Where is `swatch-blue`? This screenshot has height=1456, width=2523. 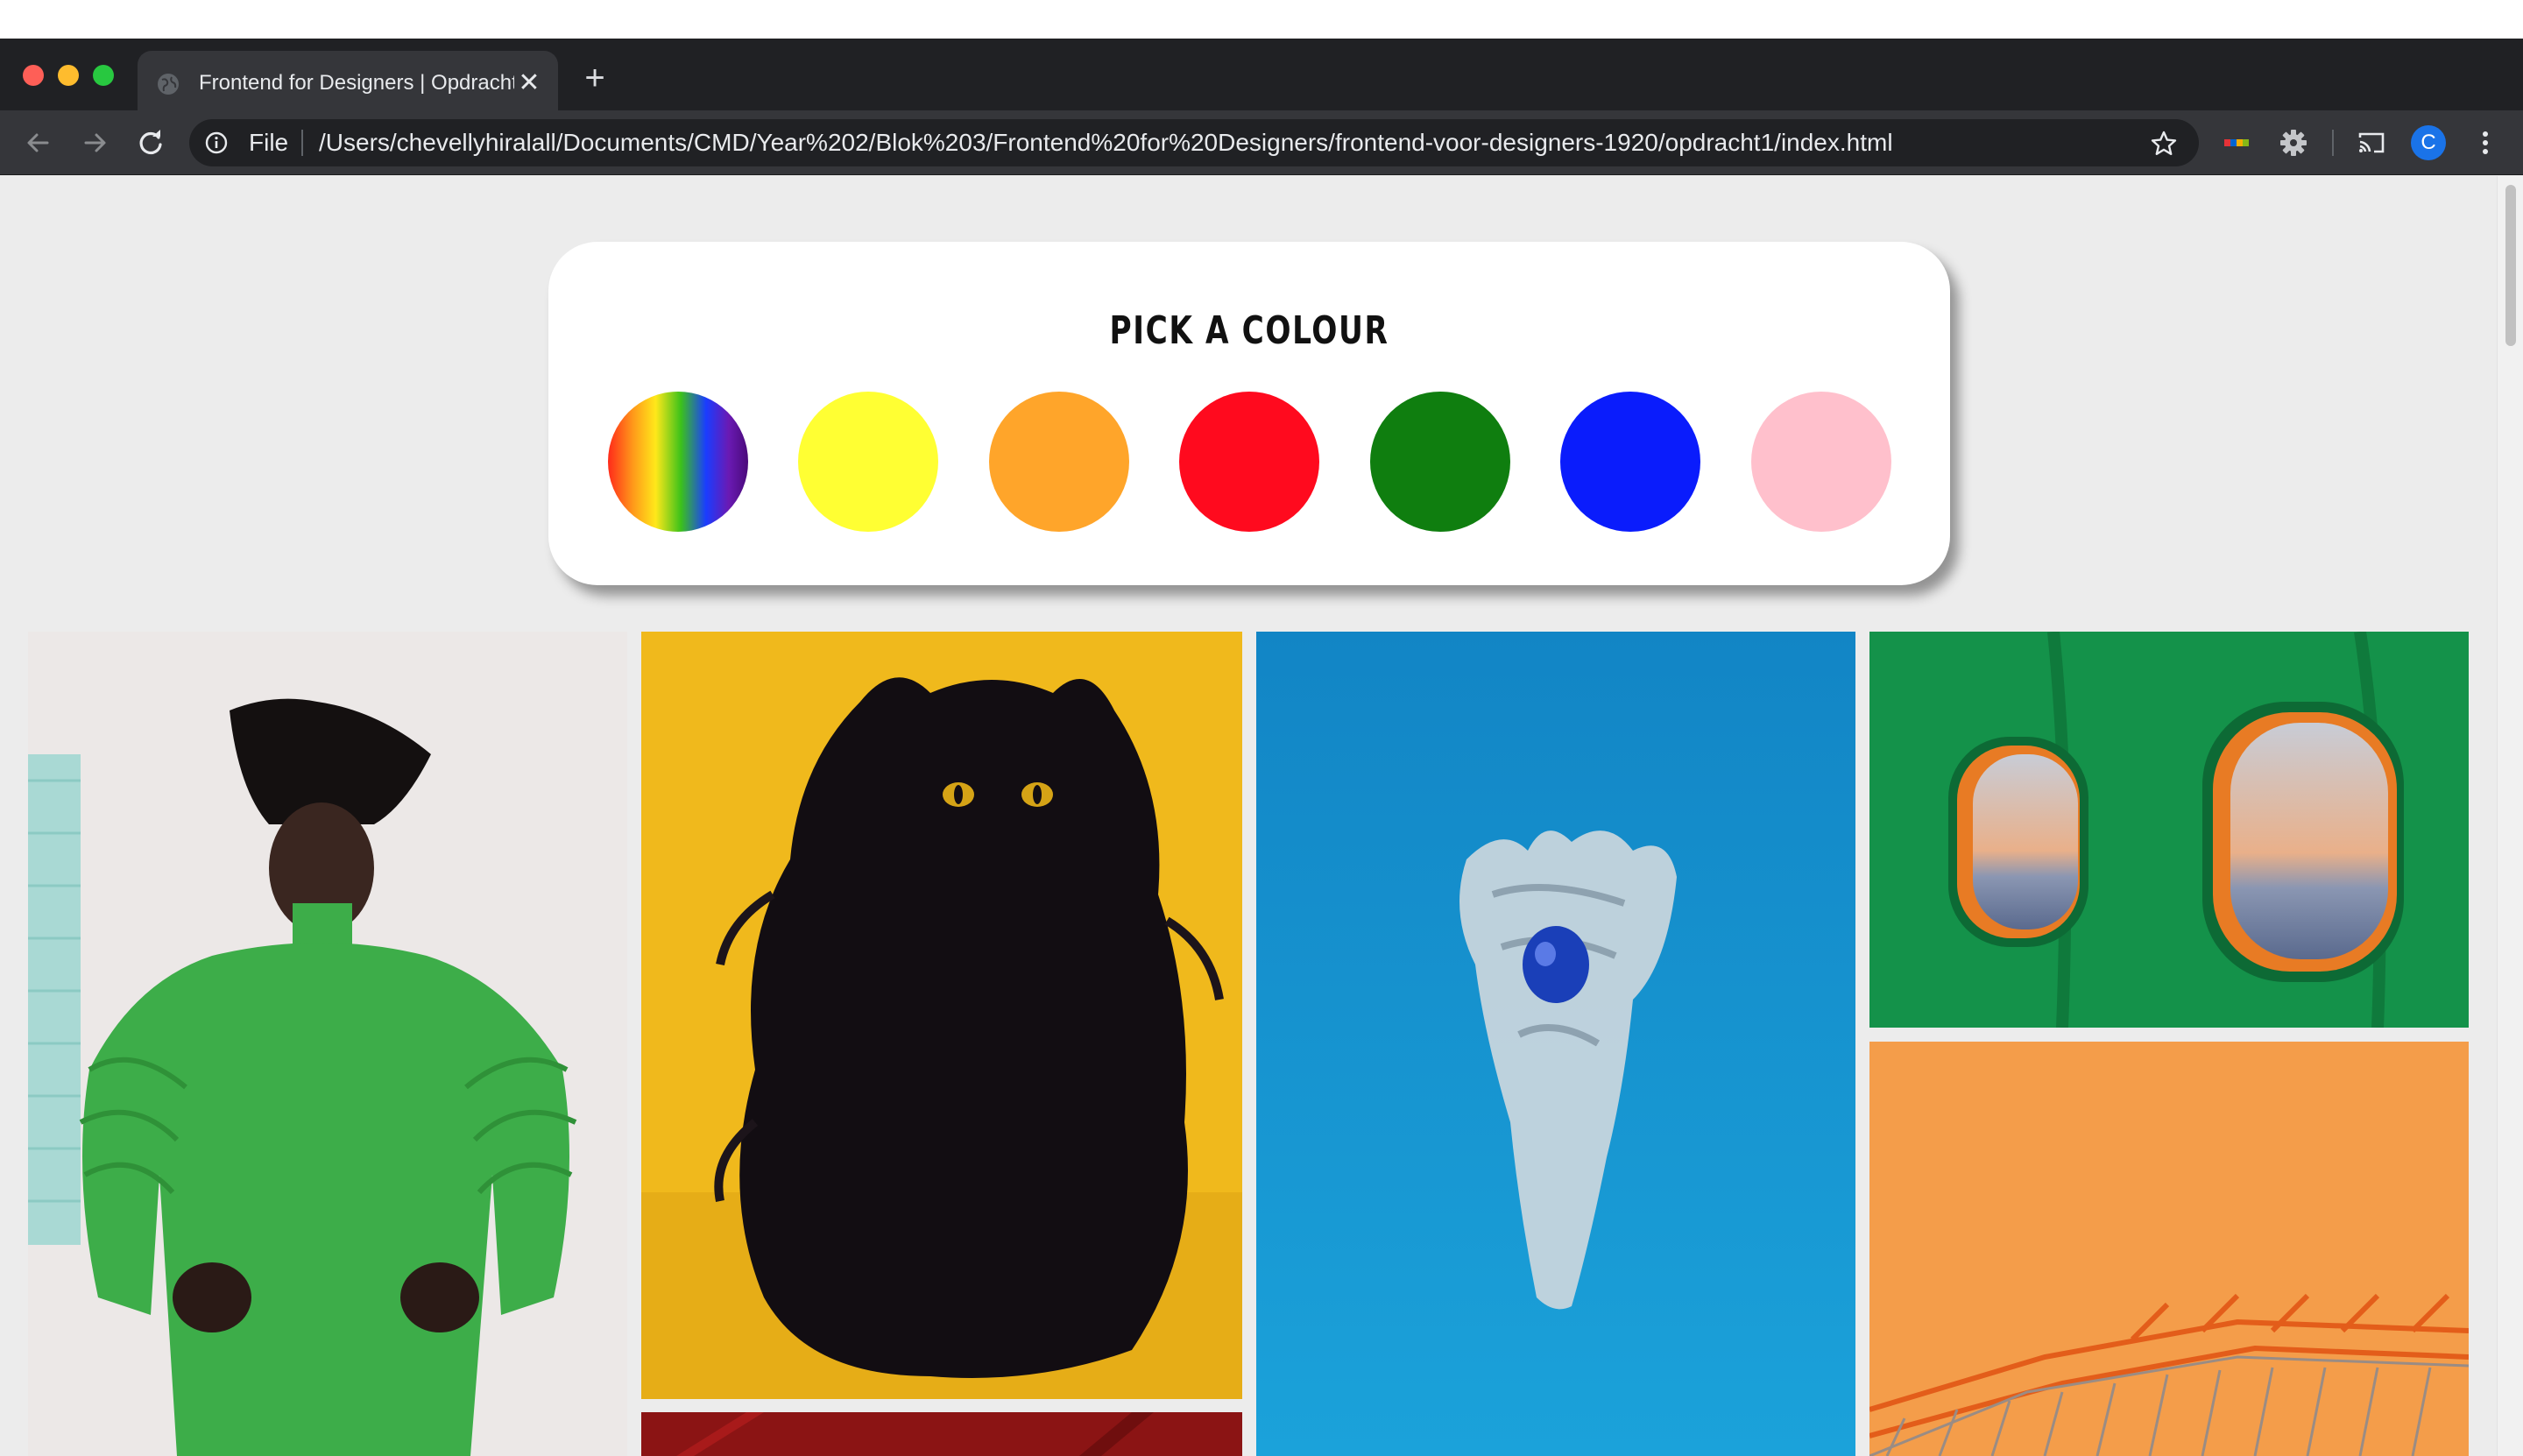
swatch-blue is located at coordinates (1630, 462).